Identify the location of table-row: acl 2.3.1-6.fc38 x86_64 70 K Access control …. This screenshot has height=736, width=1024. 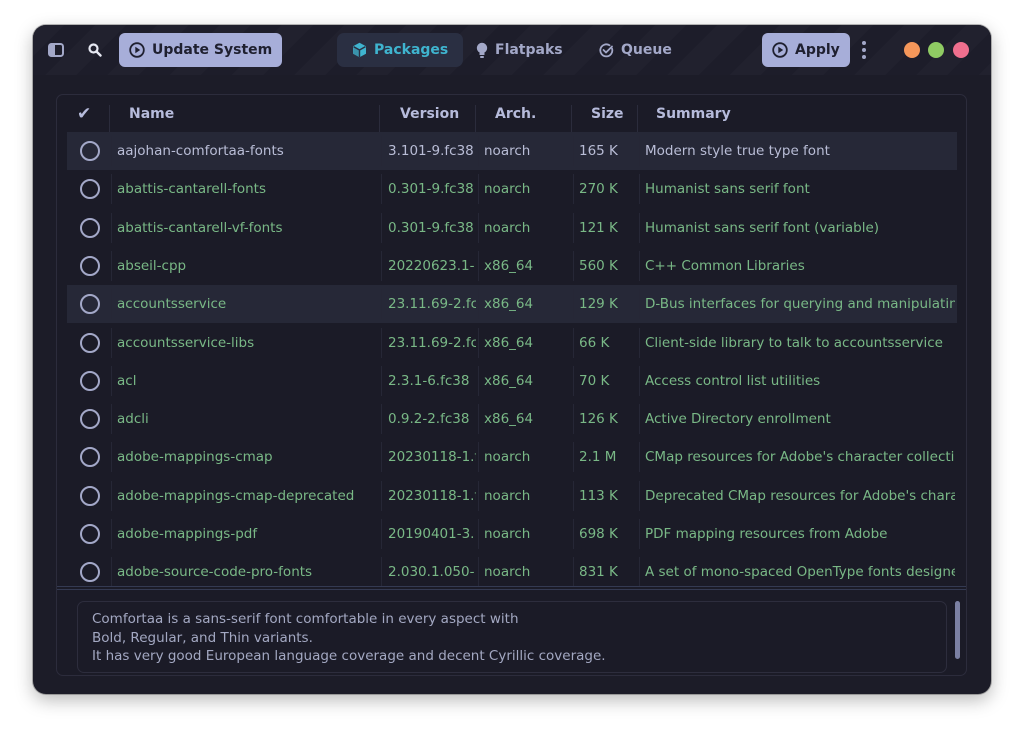
(512, 381).